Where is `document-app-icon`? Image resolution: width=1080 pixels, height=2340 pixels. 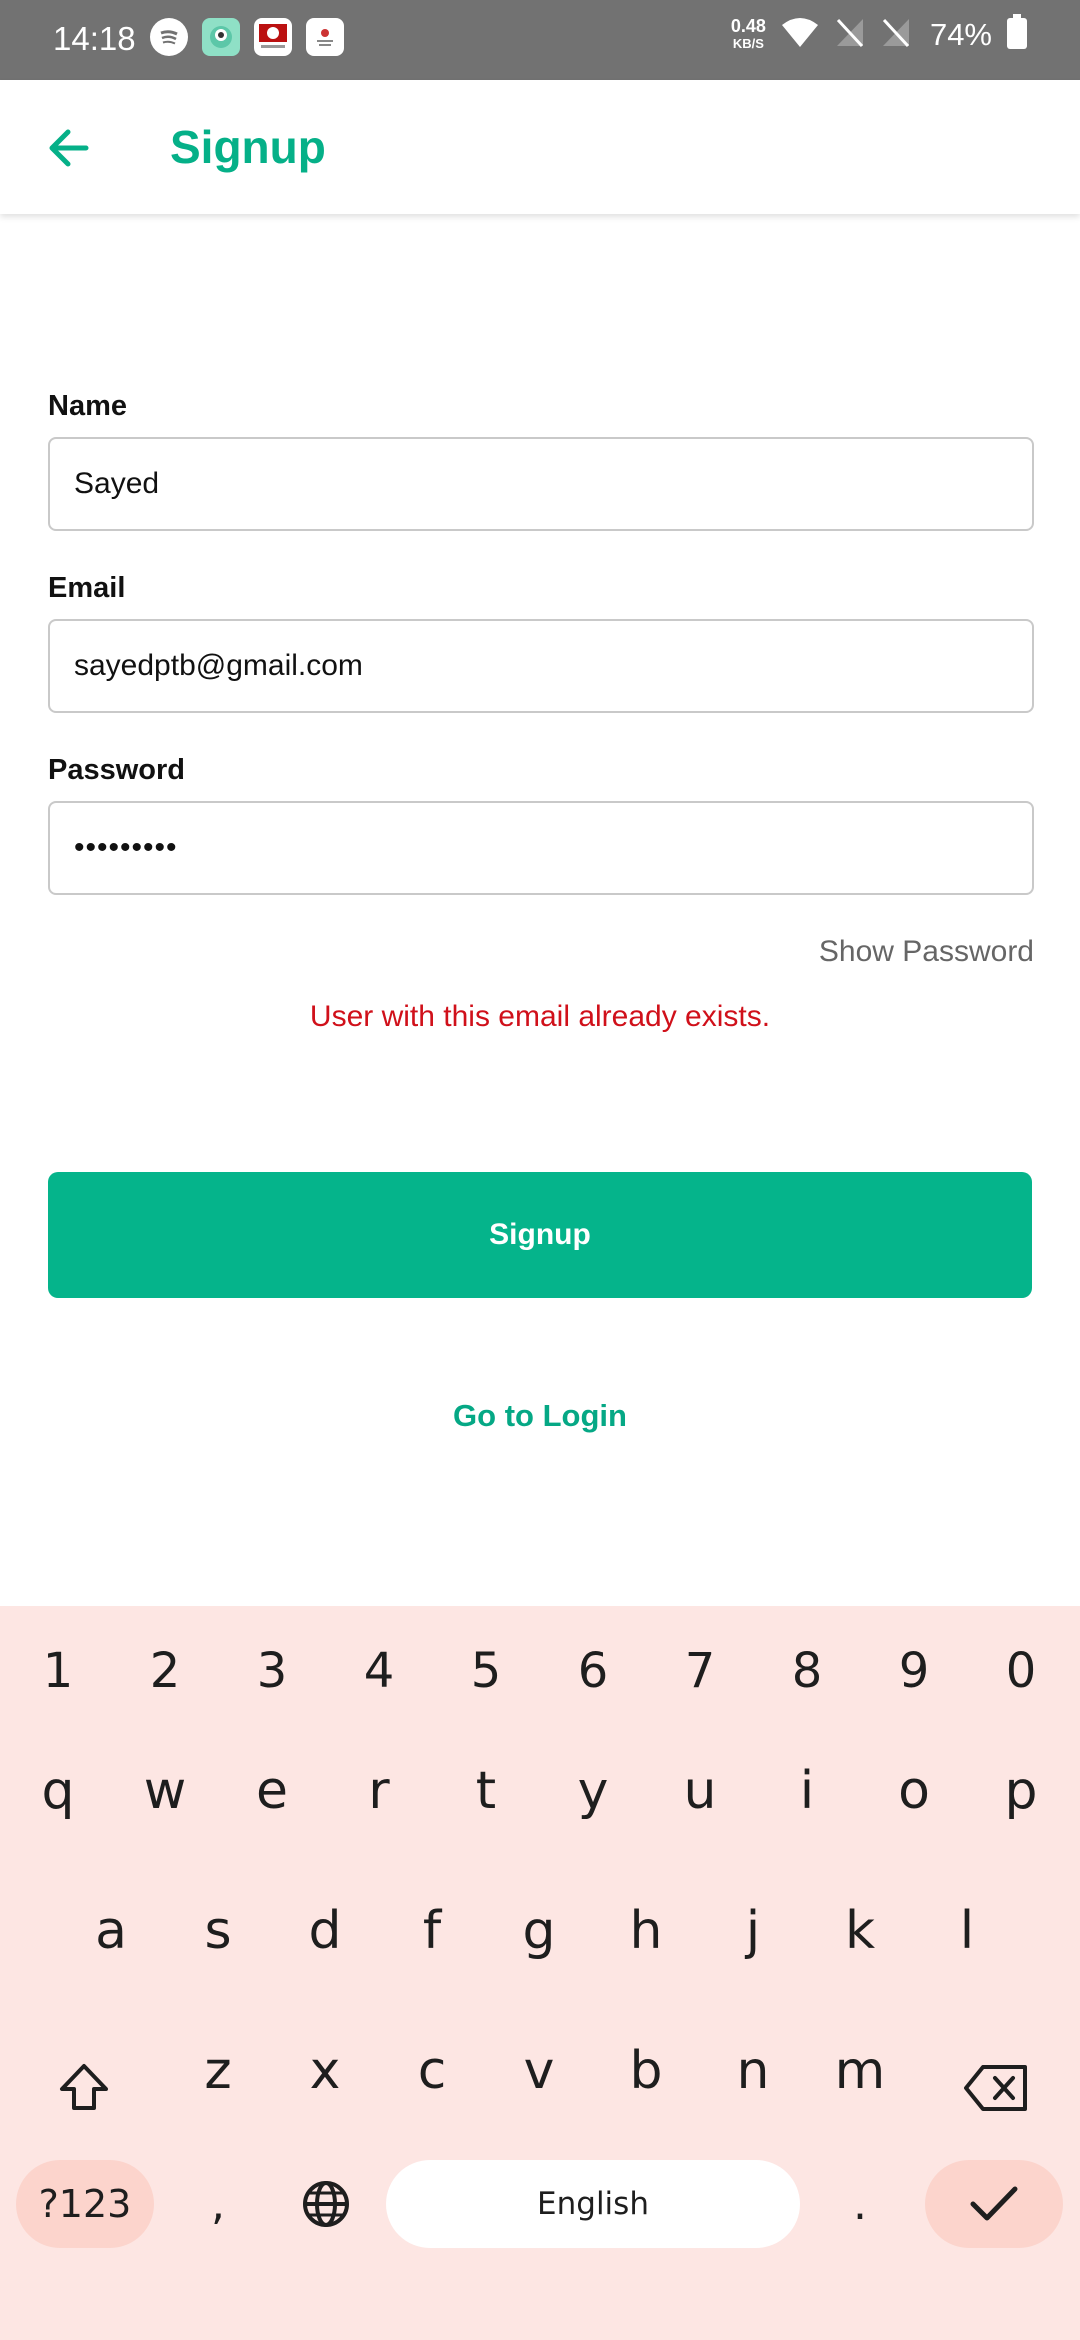
document-app-icon is located at coordinates (325, 37).